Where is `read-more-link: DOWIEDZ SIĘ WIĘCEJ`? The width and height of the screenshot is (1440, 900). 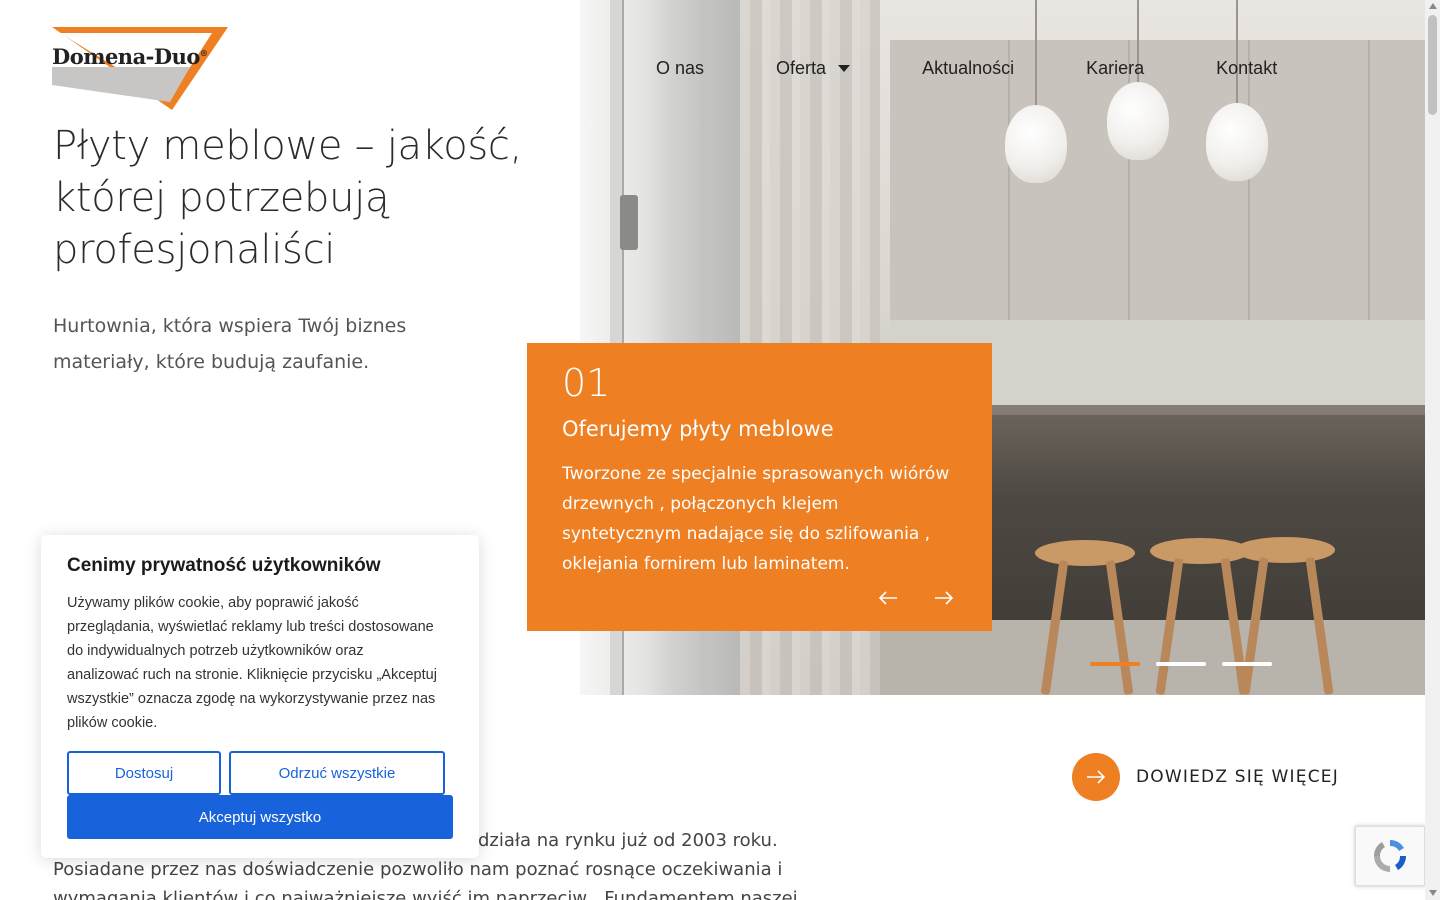 read-more-link: DOWIEDZ SIĘ WIĘCEJ is located at coordinates (1205, 777).